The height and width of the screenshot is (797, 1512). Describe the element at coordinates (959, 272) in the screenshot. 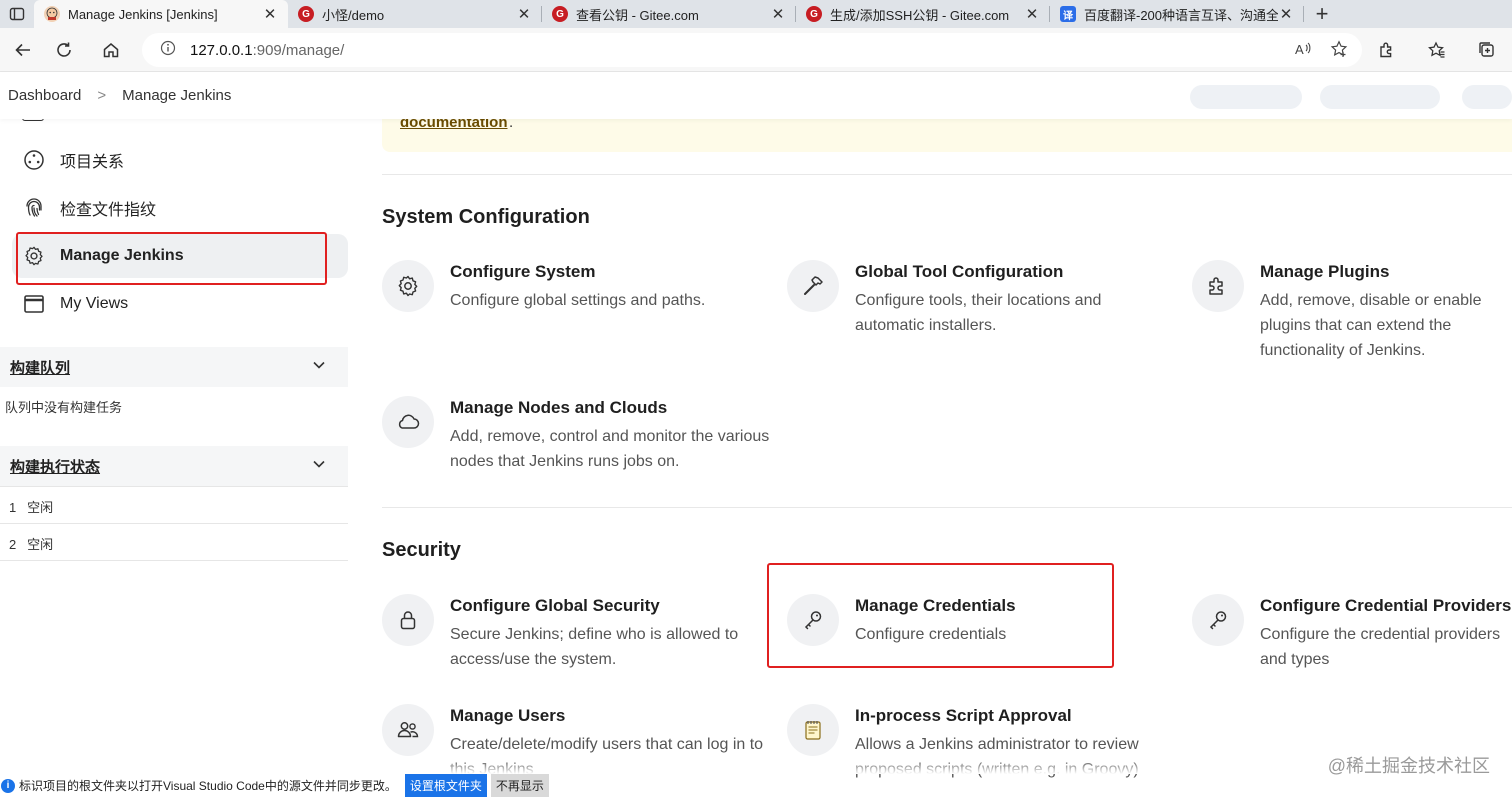

I see `card-title: Global Tool Configuration` at that location.